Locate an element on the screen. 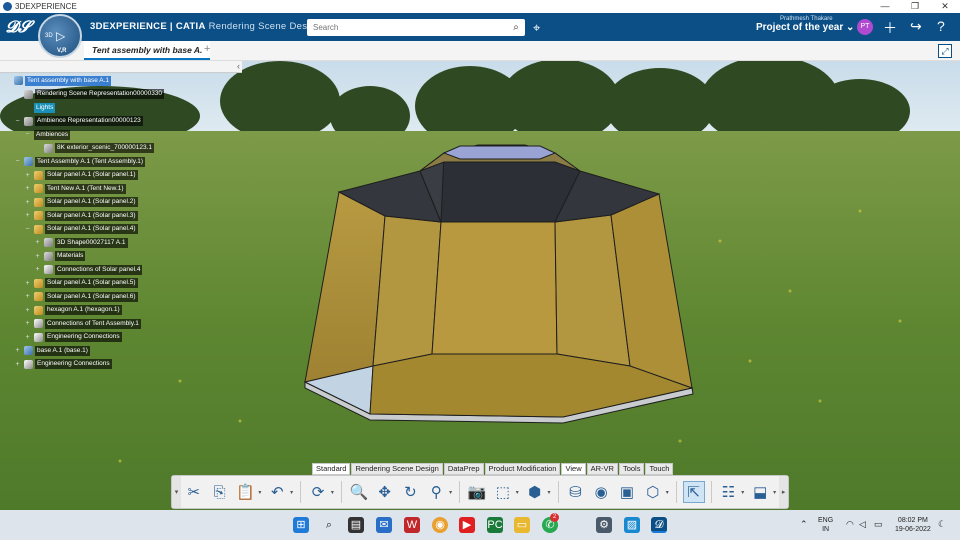 The height and width of the screenshot is (540, 960). action-tab-standard: Standard is located at coordinates (331, 469).